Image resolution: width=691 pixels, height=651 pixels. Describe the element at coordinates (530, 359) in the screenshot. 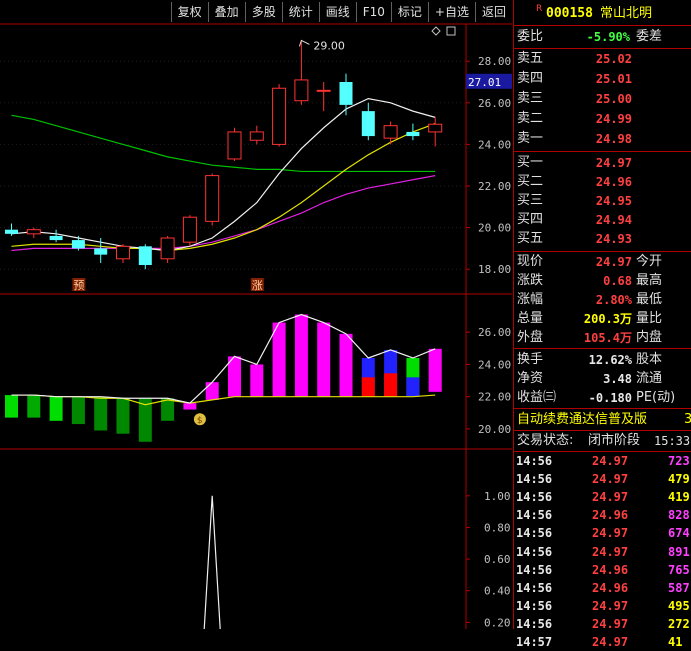

I see `stat-label: 换手` at that location.